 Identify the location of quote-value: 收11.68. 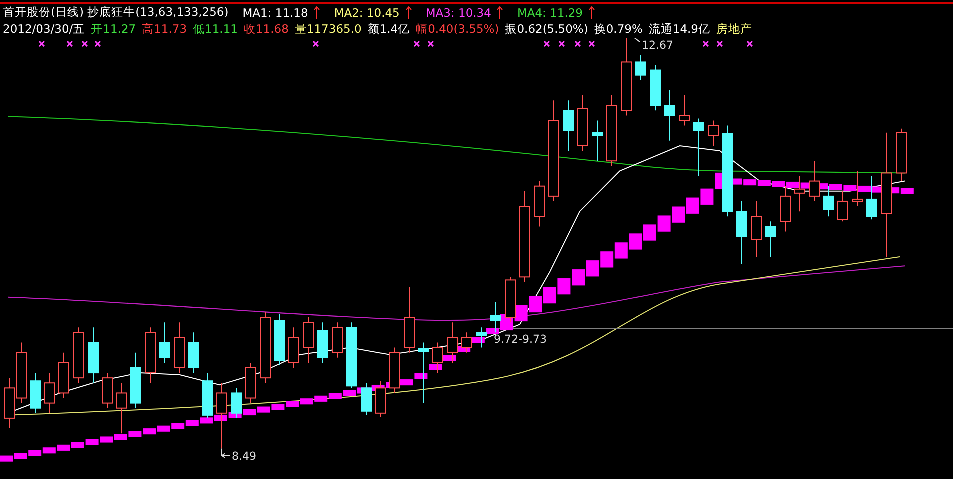
(266, 29).